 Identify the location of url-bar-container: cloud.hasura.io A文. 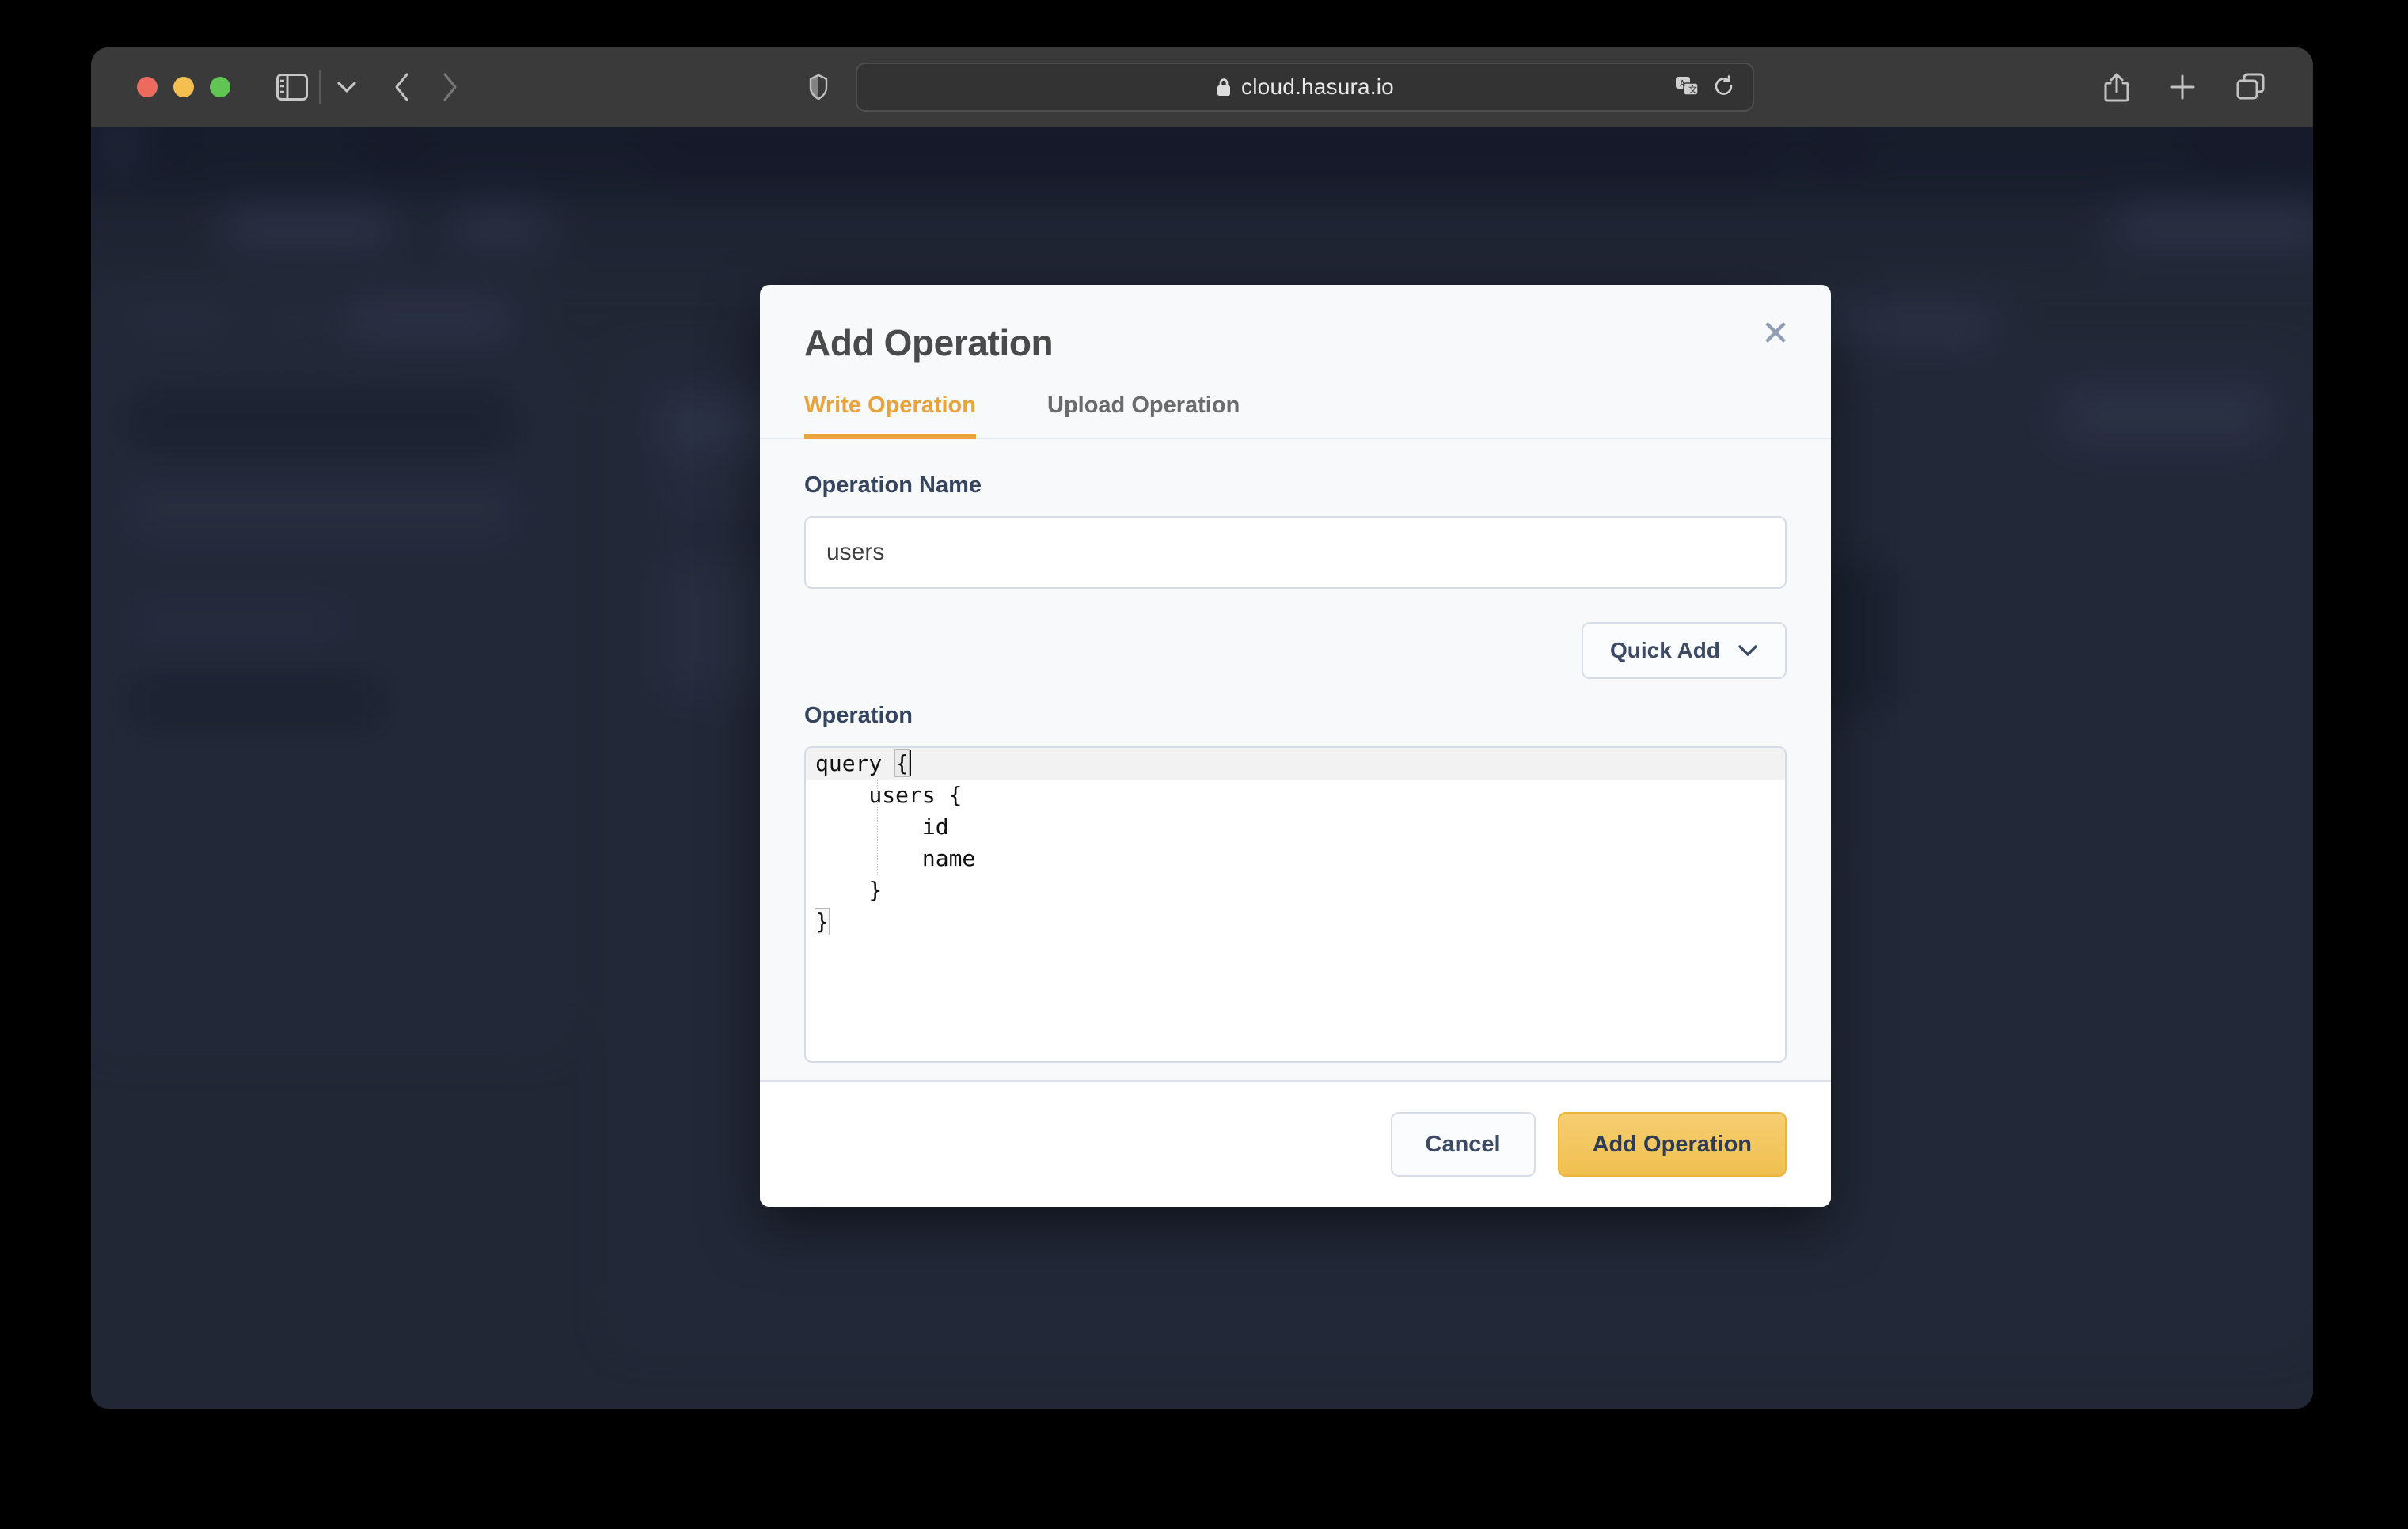
(1281, 87).